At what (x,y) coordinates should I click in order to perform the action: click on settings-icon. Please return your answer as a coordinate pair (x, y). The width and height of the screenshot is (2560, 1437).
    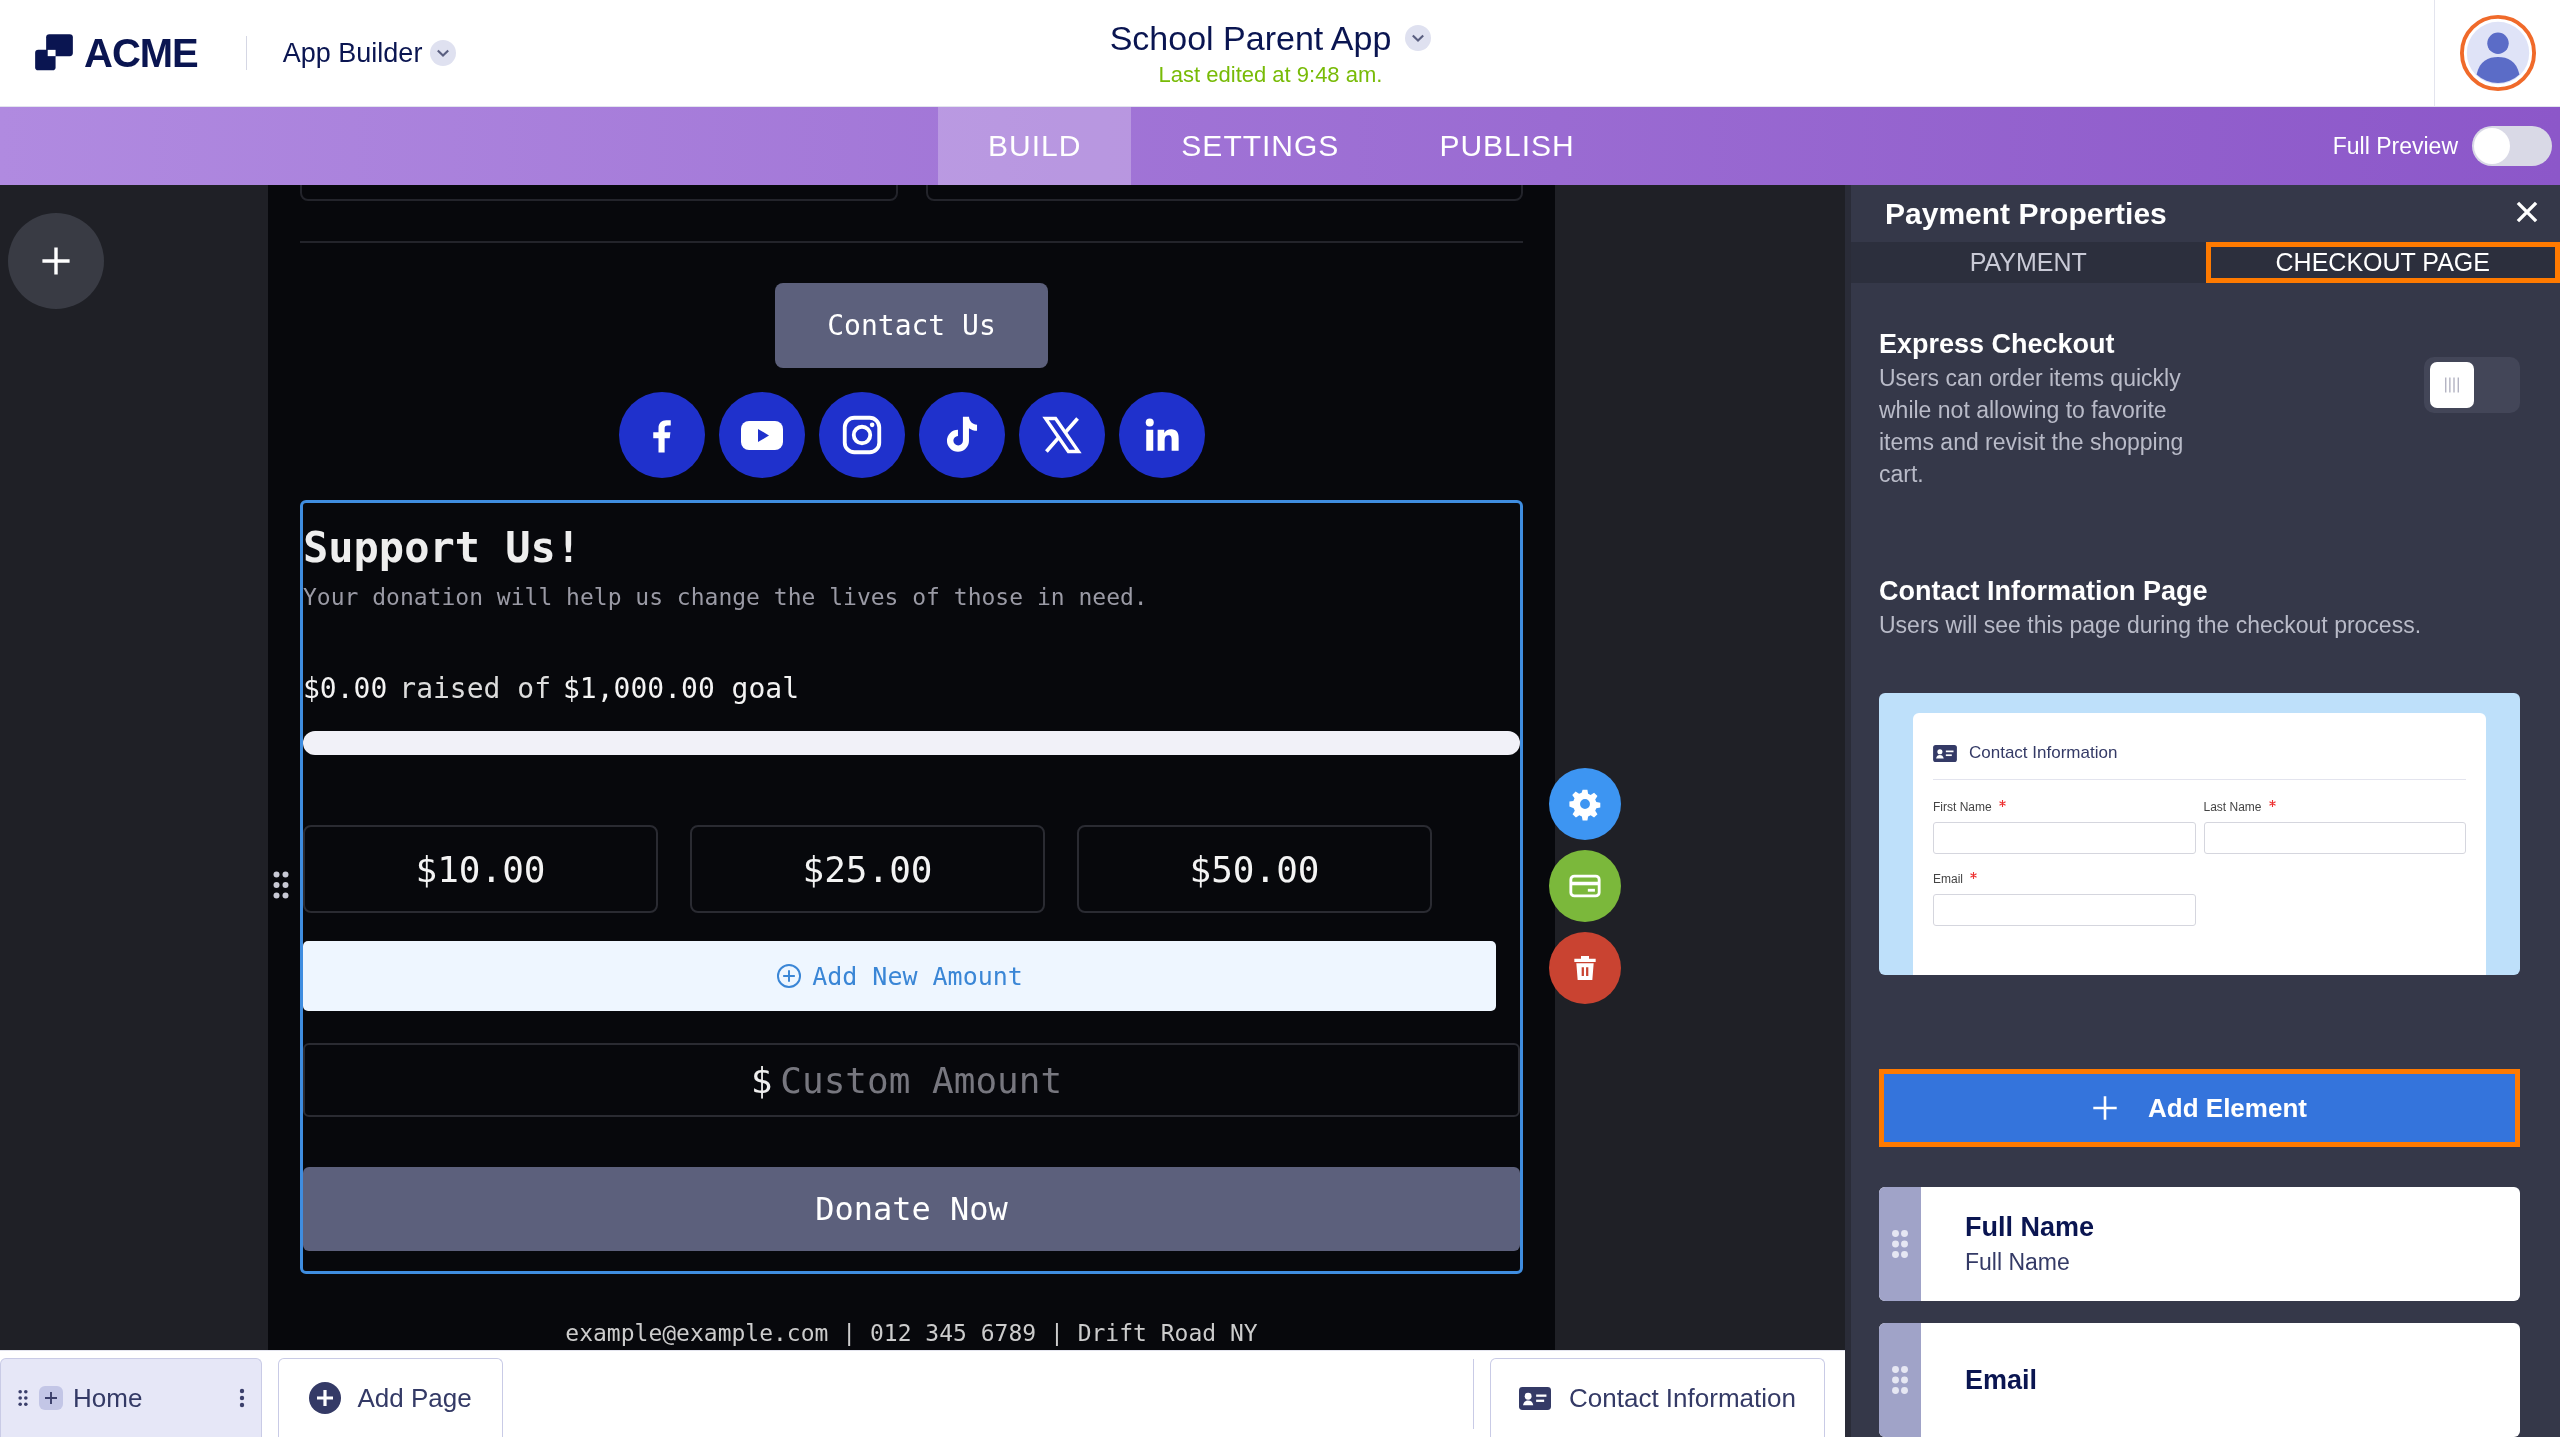
    Looking at the image, I should click on (1585, 804).